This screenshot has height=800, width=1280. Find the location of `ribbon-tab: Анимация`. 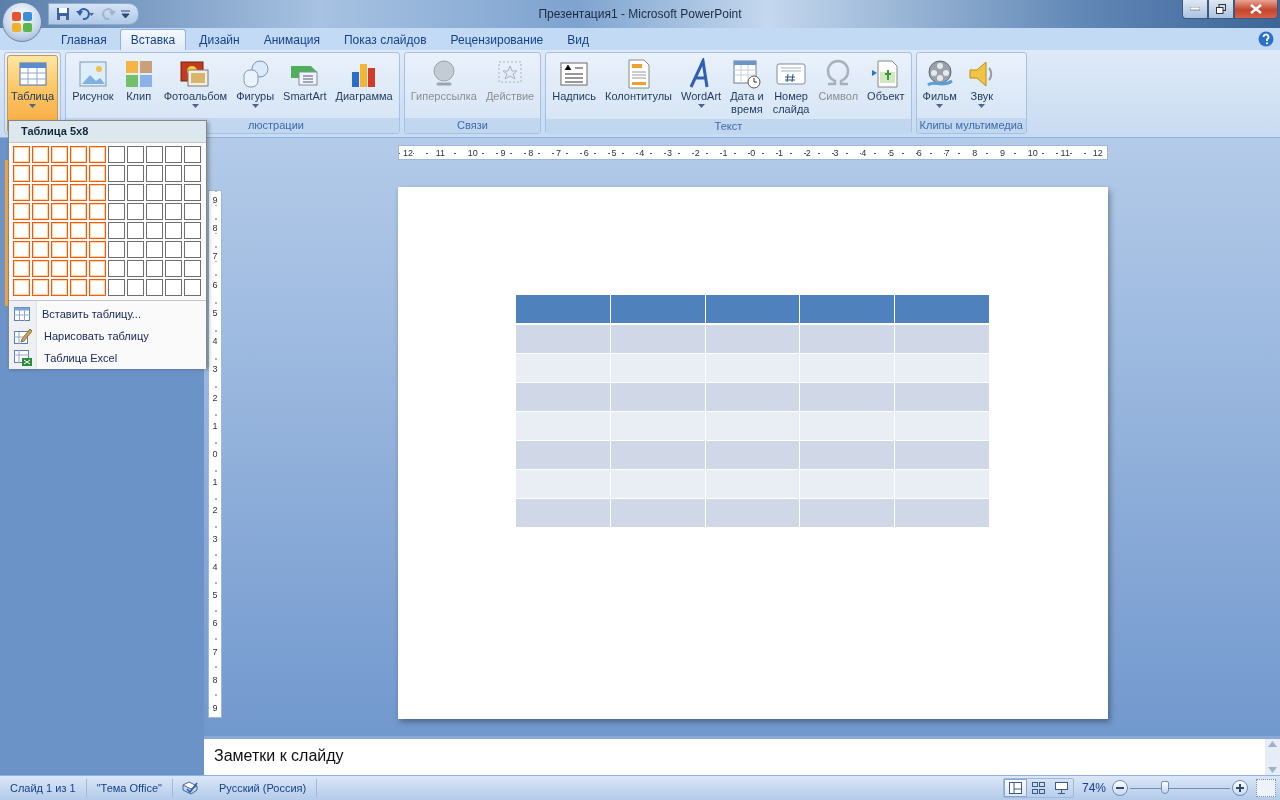

ribbon-tab: Анимация is located at coordinates (291, 39).